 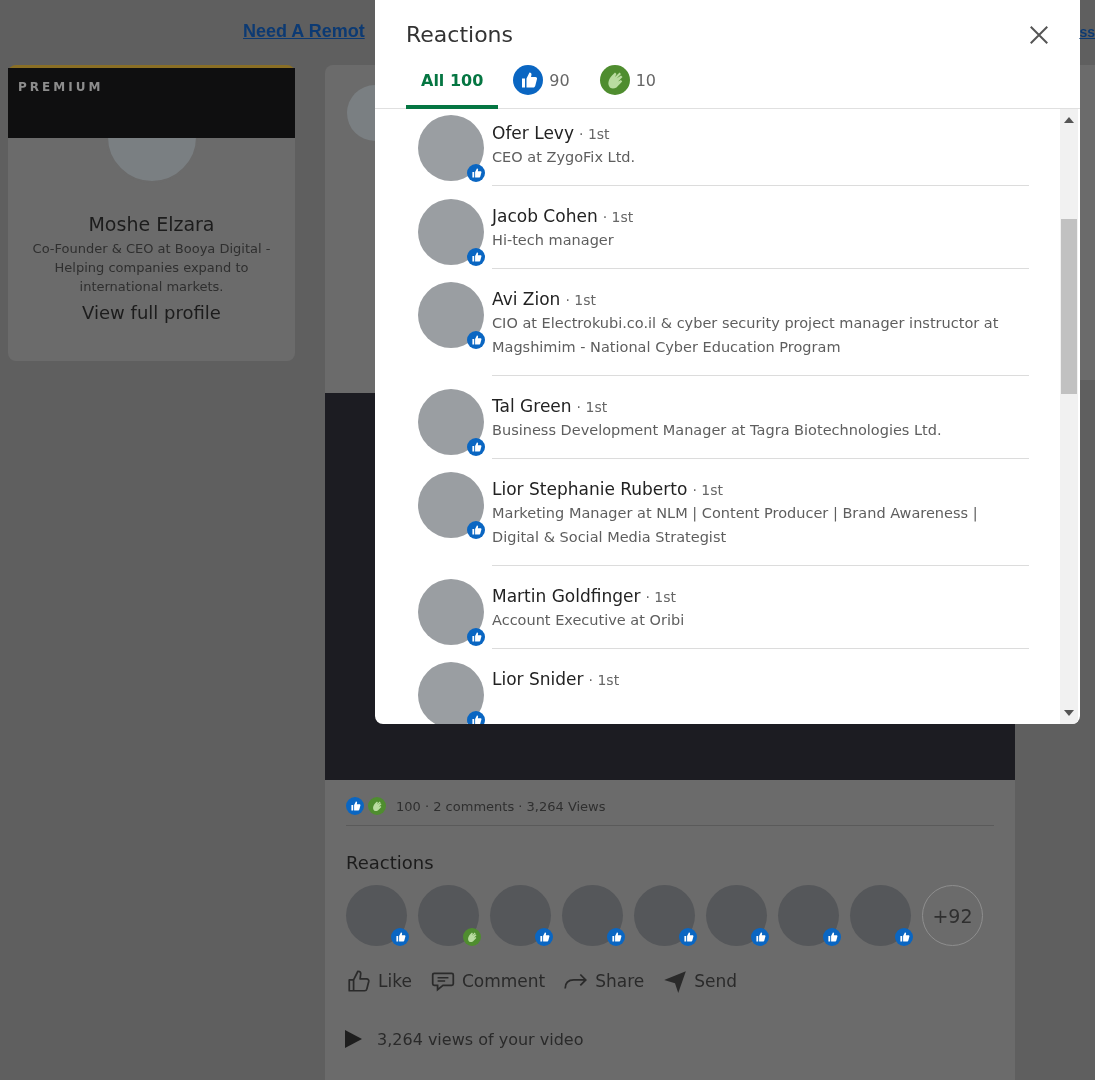 I want to click on profile-name: Moshe Elzara, so click(x=151, y=224).